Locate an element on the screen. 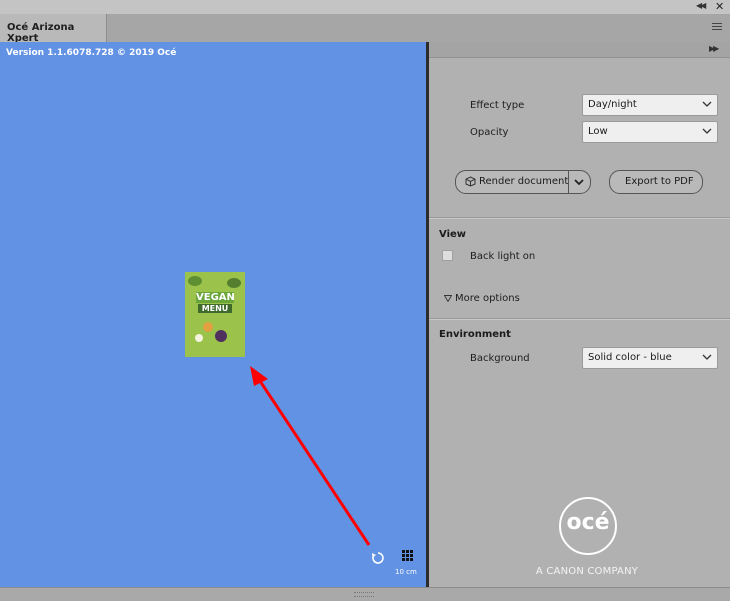  logo-text: océ is located at coordinates (588, 522).